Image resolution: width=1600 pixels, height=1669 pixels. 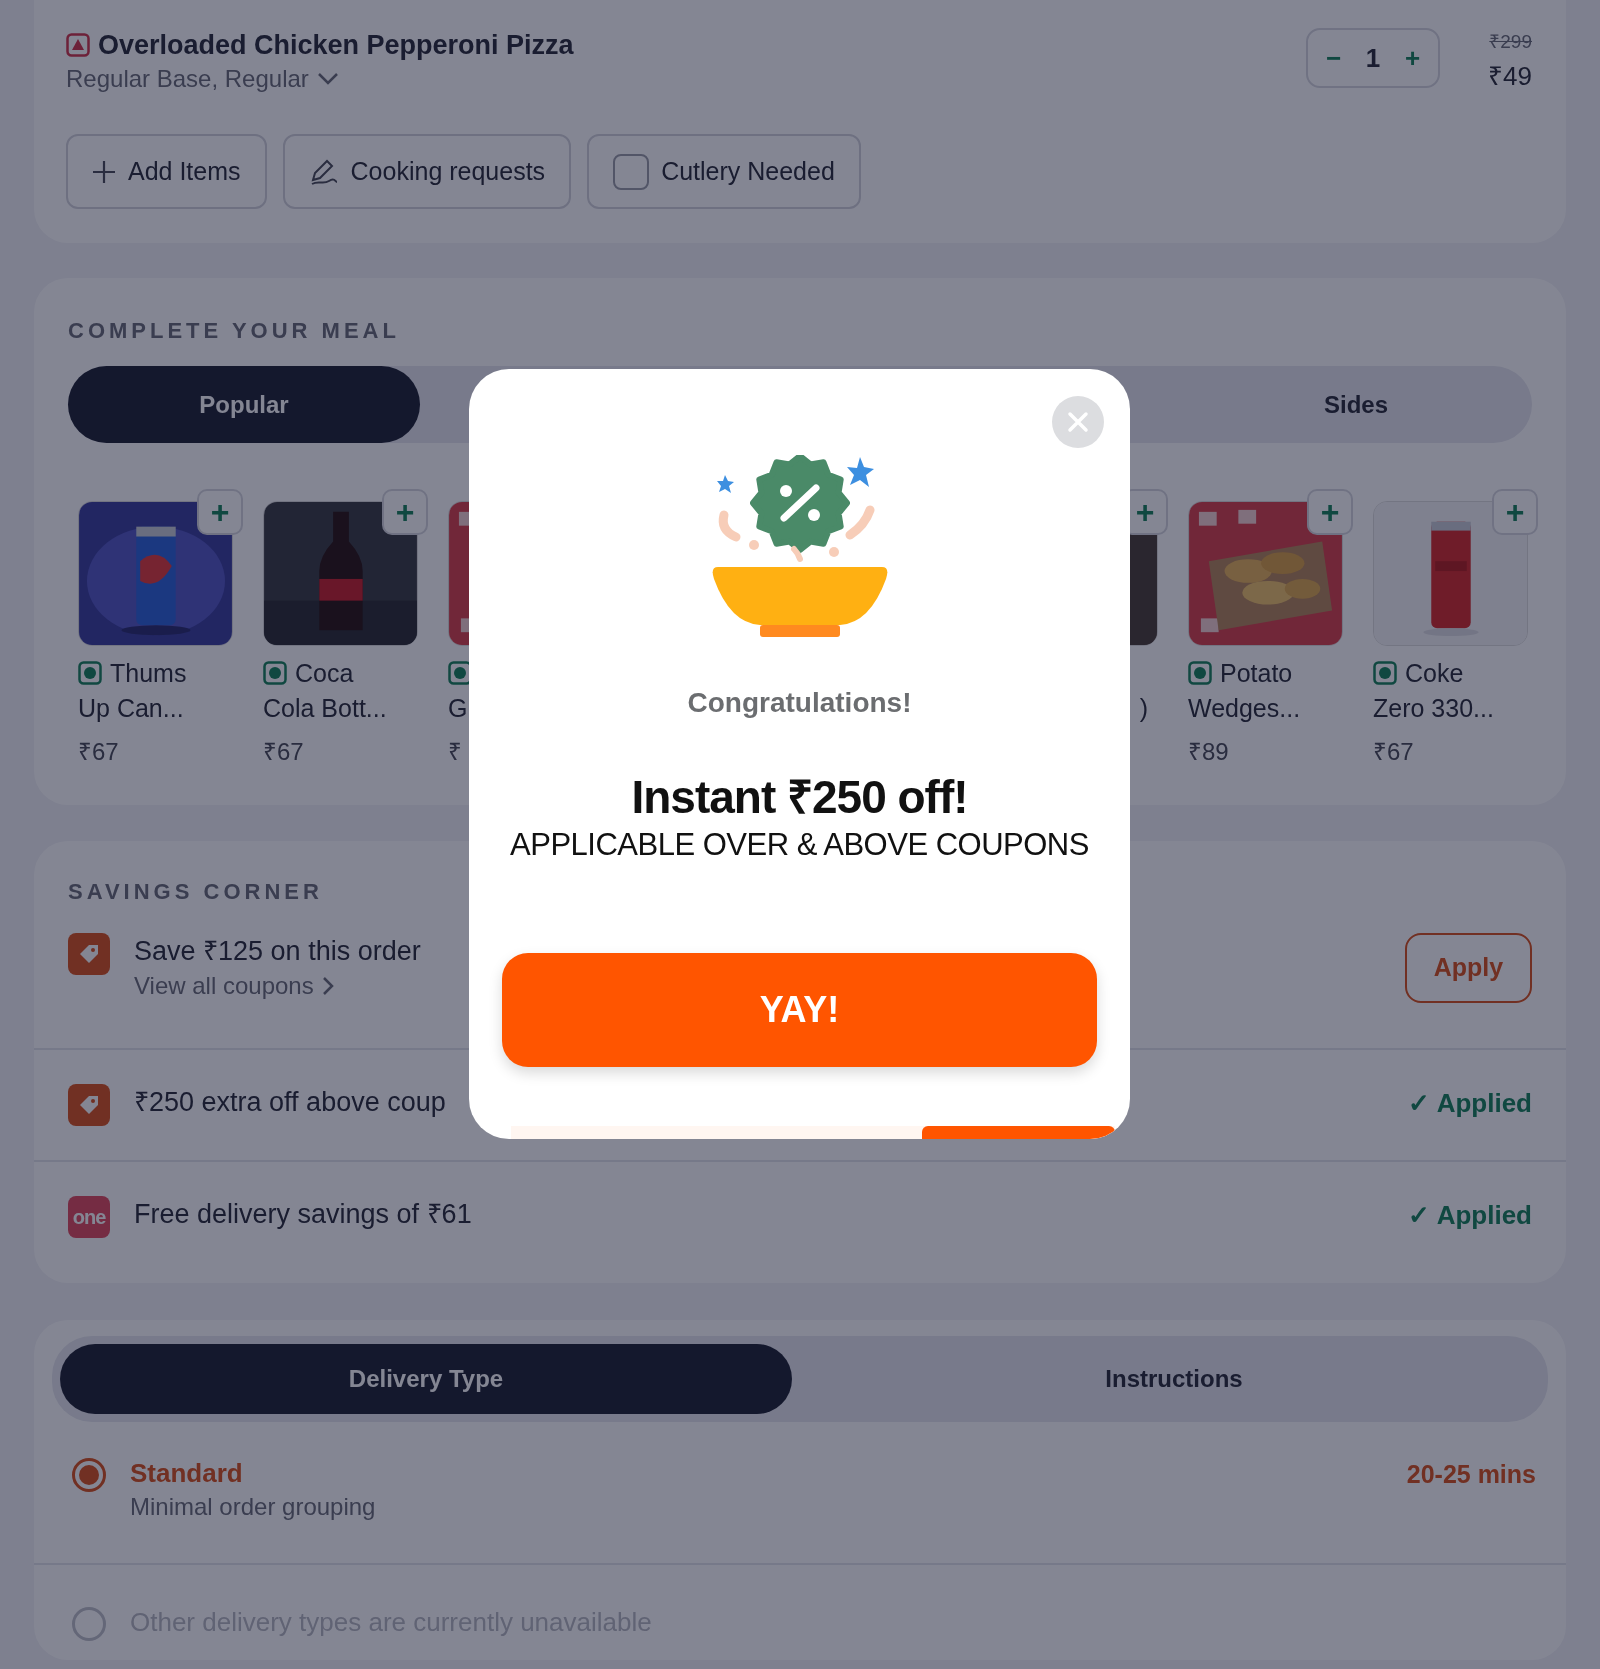 I want to click on quantity-value: 1, so click(x=1373, y=58).